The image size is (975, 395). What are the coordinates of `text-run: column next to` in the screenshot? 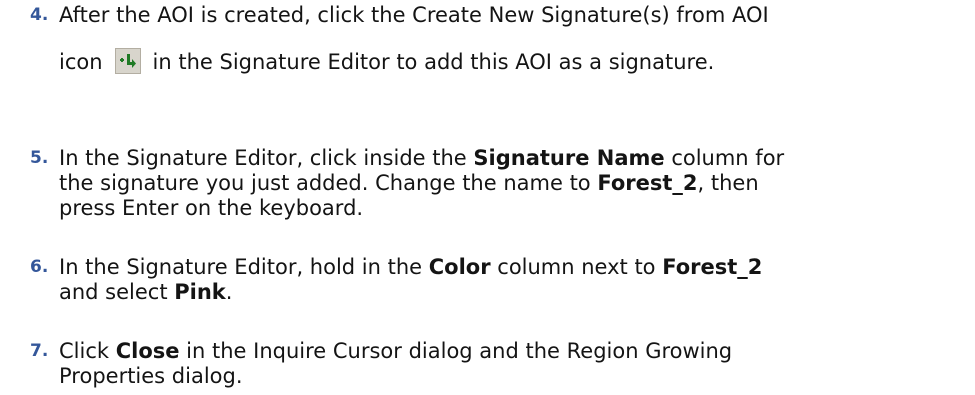 It's located at (576, 267).